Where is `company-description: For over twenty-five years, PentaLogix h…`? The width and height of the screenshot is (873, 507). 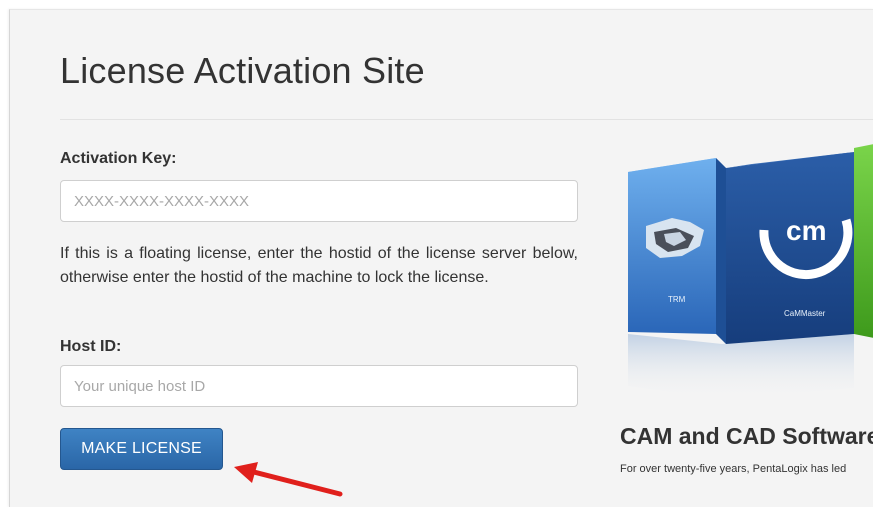 company-description: For over twenty-five years, PentaLogix h… is located at coordinates (733, 469).